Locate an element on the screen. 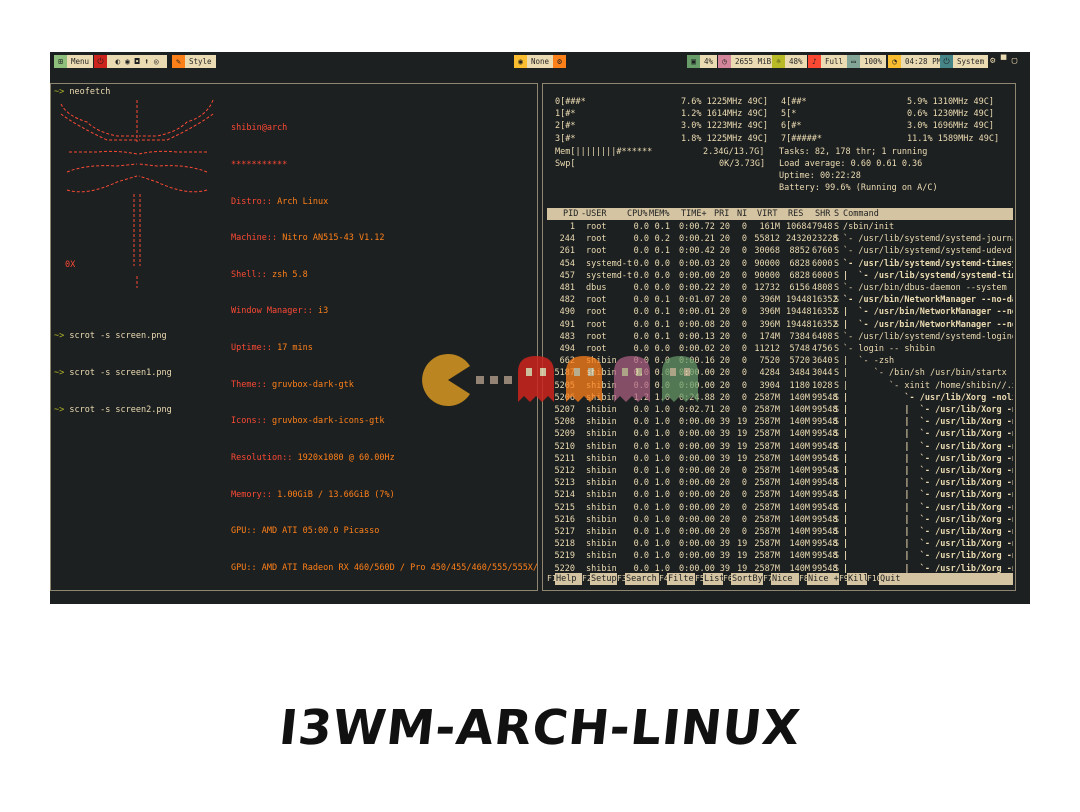  fkey-sortby: F6 is located at coordinates (728, 579).